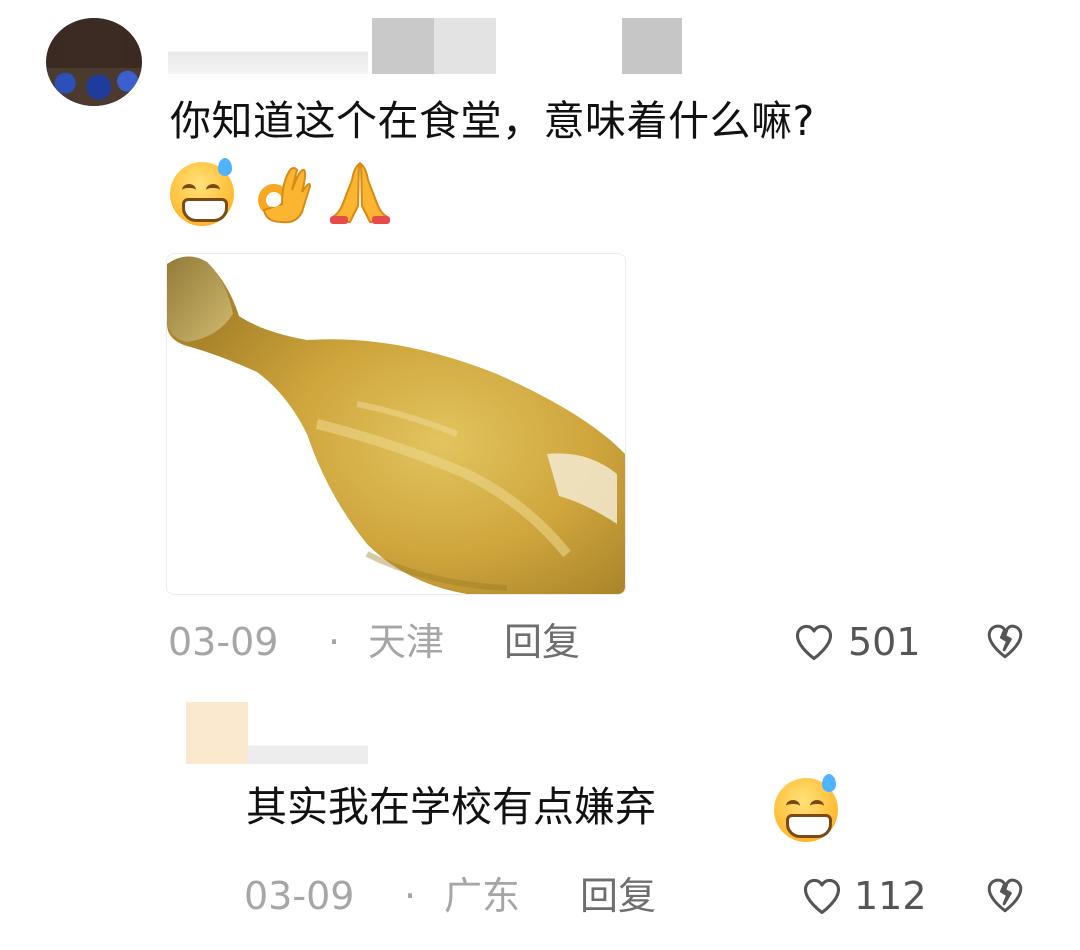 This screenshot has width=1080, height=950. I want to click on comment-location: 广东, so click(482, 896).